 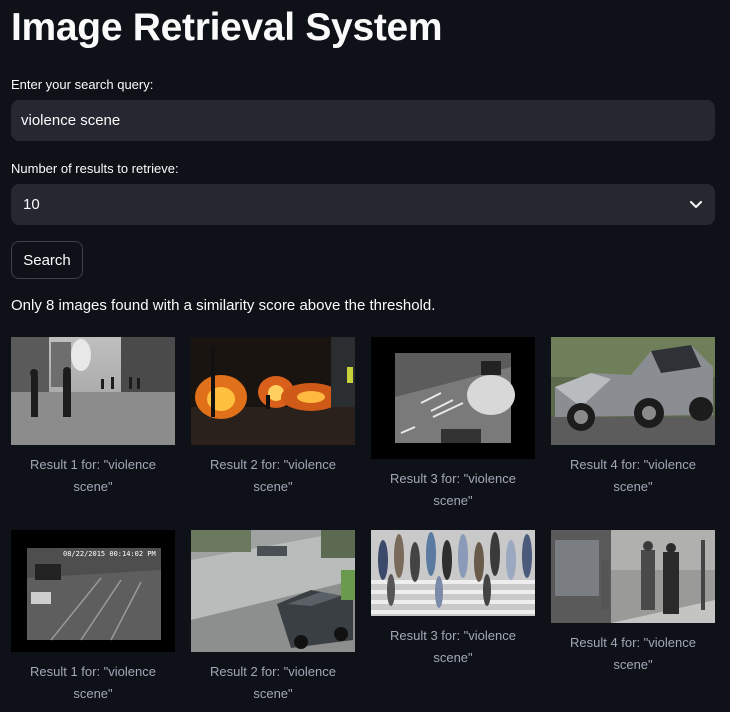 I want to click on count-label: Number of results to retrieve:, so click(x=95, y=168).